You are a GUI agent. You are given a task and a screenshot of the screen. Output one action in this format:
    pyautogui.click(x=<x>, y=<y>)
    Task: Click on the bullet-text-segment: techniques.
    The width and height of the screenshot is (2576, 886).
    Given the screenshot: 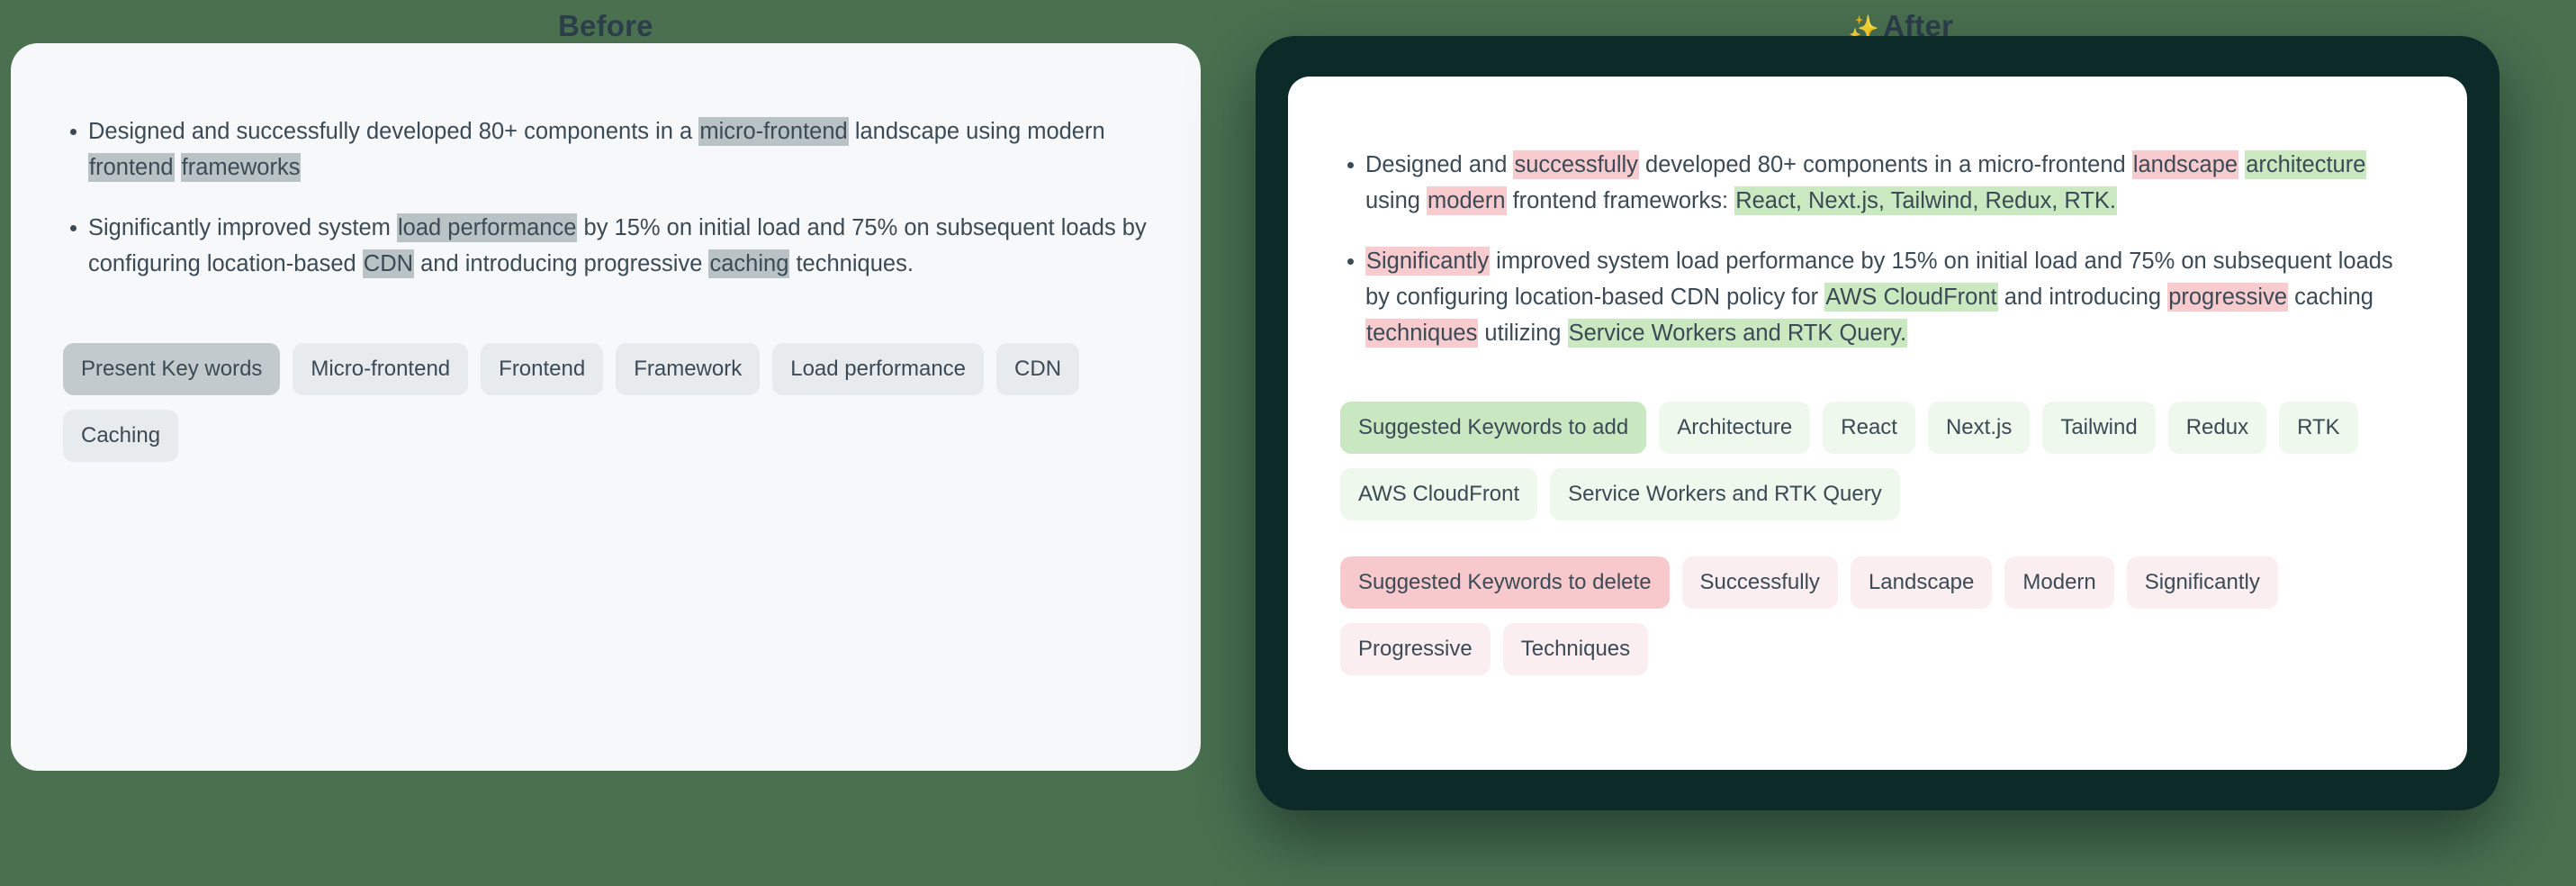 What is the action you would take?
    pyautogui.click(x=851, y=263)
    